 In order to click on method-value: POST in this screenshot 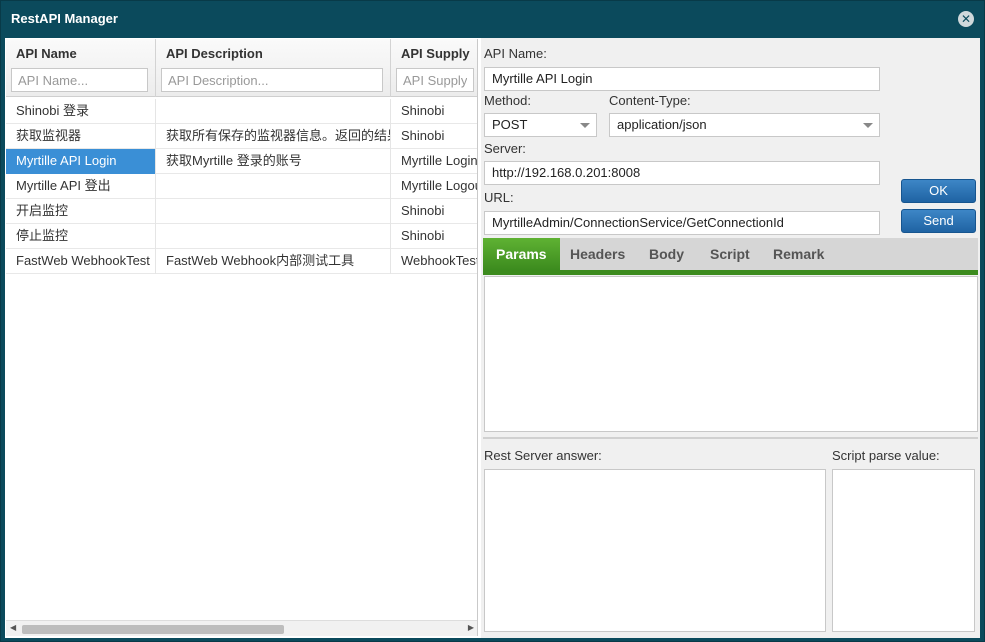, I will do `click(510, 124)`.